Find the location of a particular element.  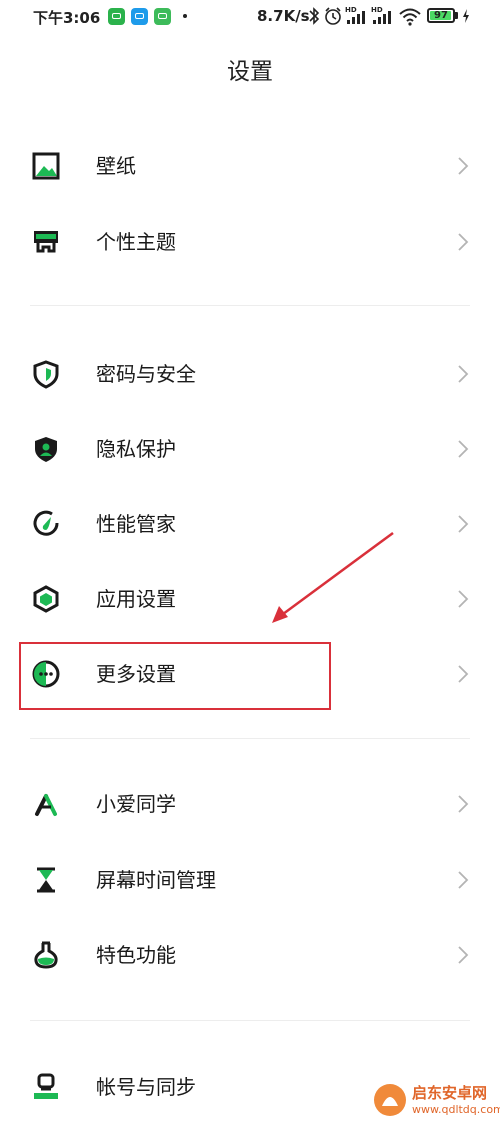

status-time: 下午3:06 is located at coordinates (67, 18).